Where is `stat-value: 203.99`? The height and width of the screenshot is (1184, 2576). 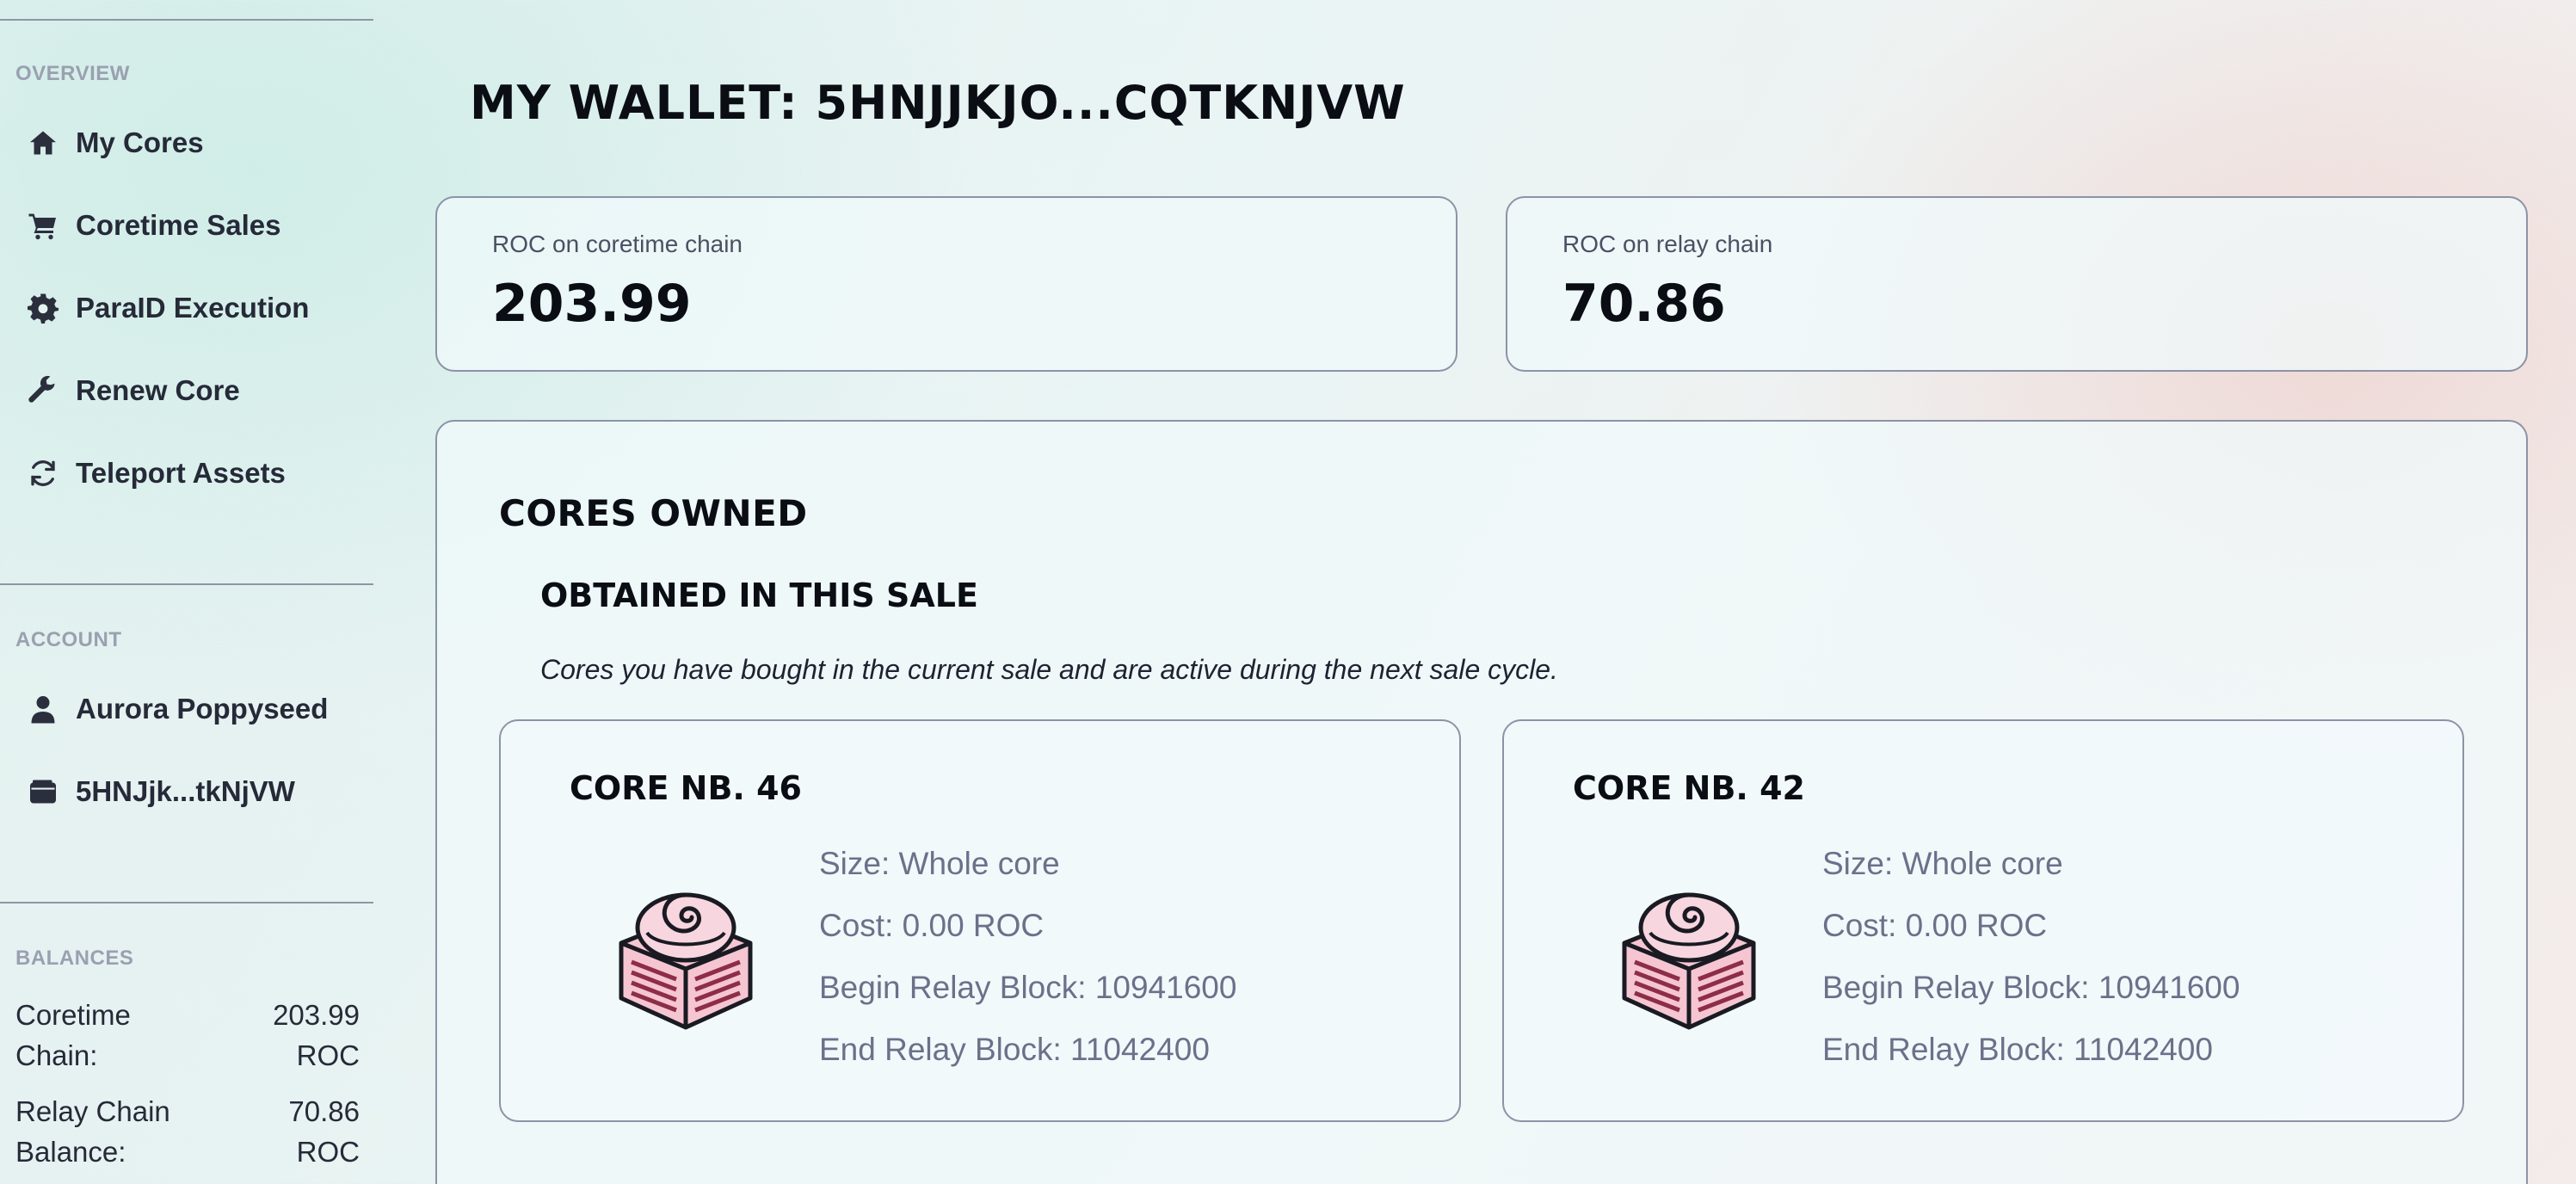
stat-value: 203.99 is located at coordinates (592, 304).